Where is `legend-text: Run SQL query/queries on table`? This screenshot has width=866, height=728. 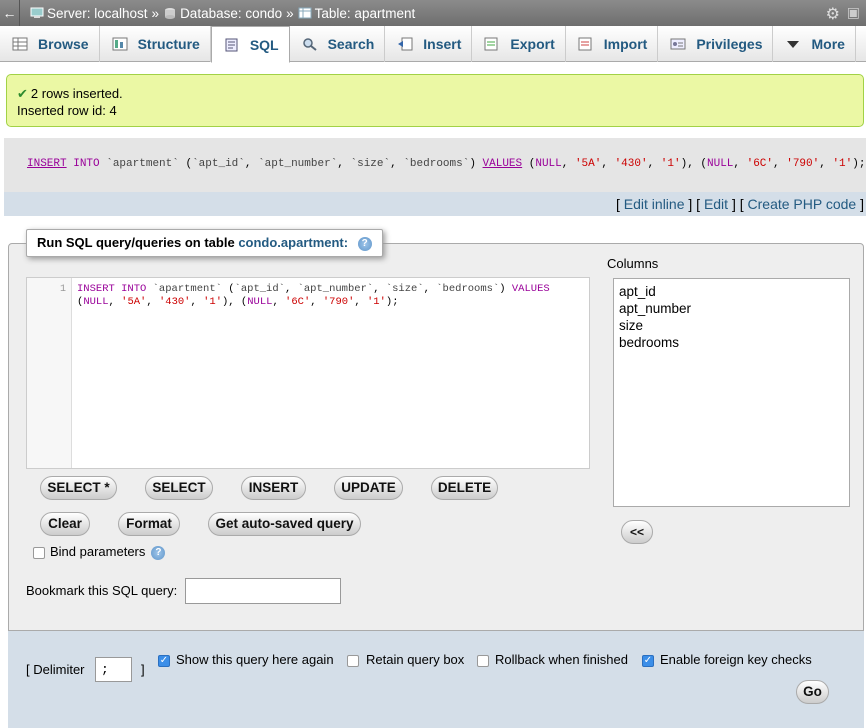 legend-text: Run SQL query/queries on table is located at coordinates (136, 242).